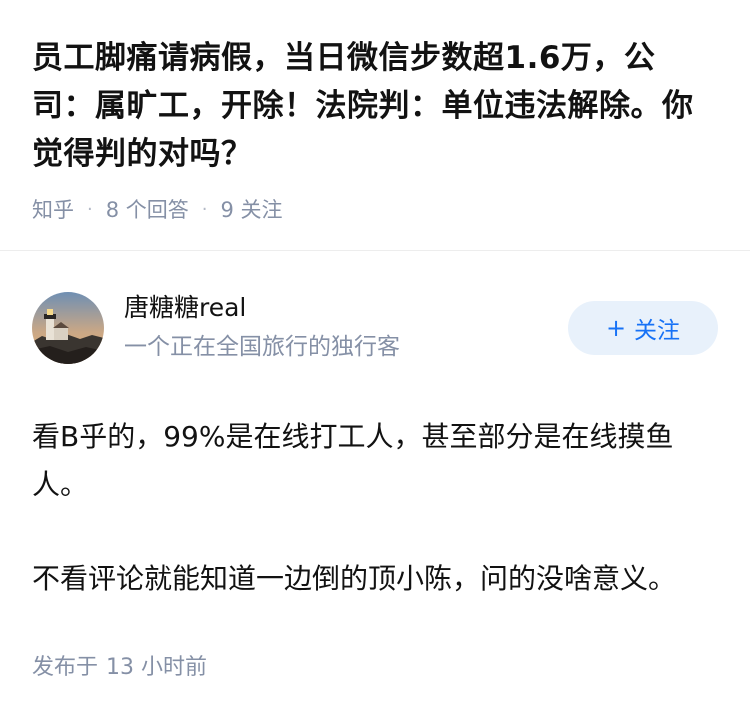  I want to click on author-name: 唐糖糖real, so click(346, 308).